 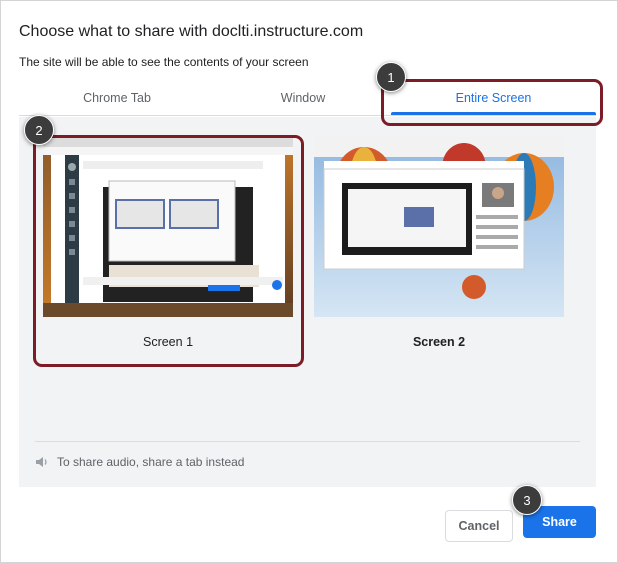 What do you see at coordinates (117, 98) in the screenshot?
I see `tab-chrome-tab: Chrome Tab` at bounding box center [117, 98].